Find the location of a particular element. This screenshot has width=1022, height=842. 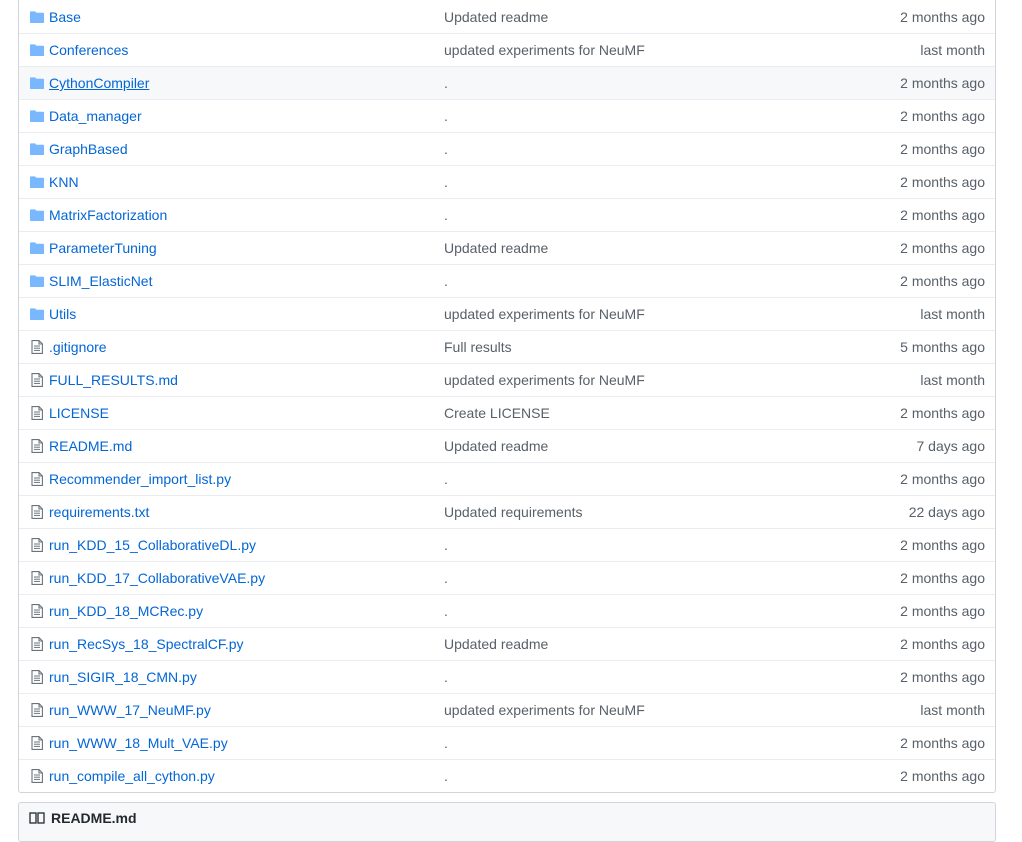

file-row: README.md Updated readme 7 days ago is located at coordinates (507, 445).